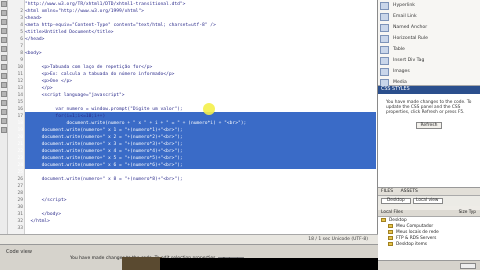 This screenshot has width=480, height=270. I want to click on outdent-icon, so click(4, 121).